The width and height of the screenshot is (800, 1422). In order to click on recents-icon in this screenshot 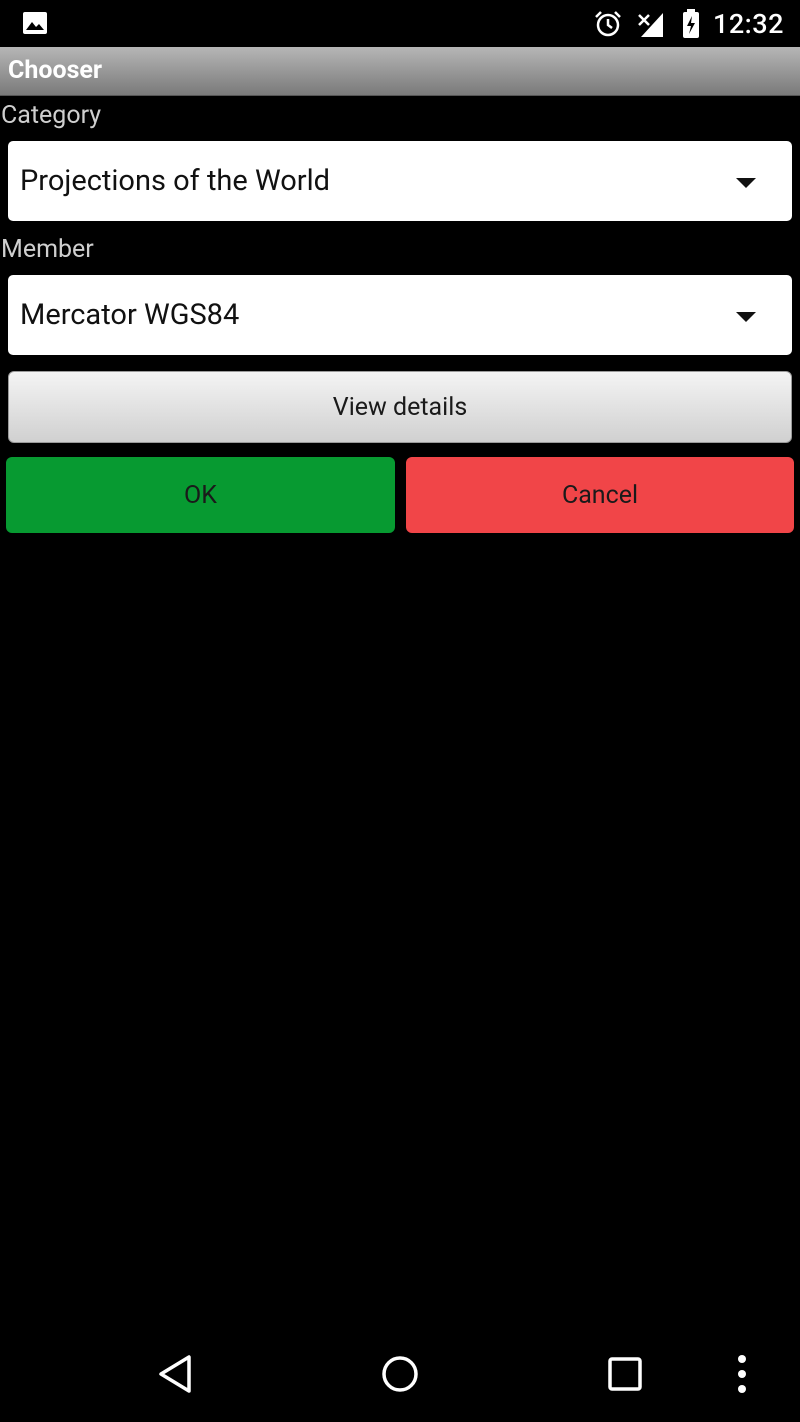, I will do `click(625, 1374)`.